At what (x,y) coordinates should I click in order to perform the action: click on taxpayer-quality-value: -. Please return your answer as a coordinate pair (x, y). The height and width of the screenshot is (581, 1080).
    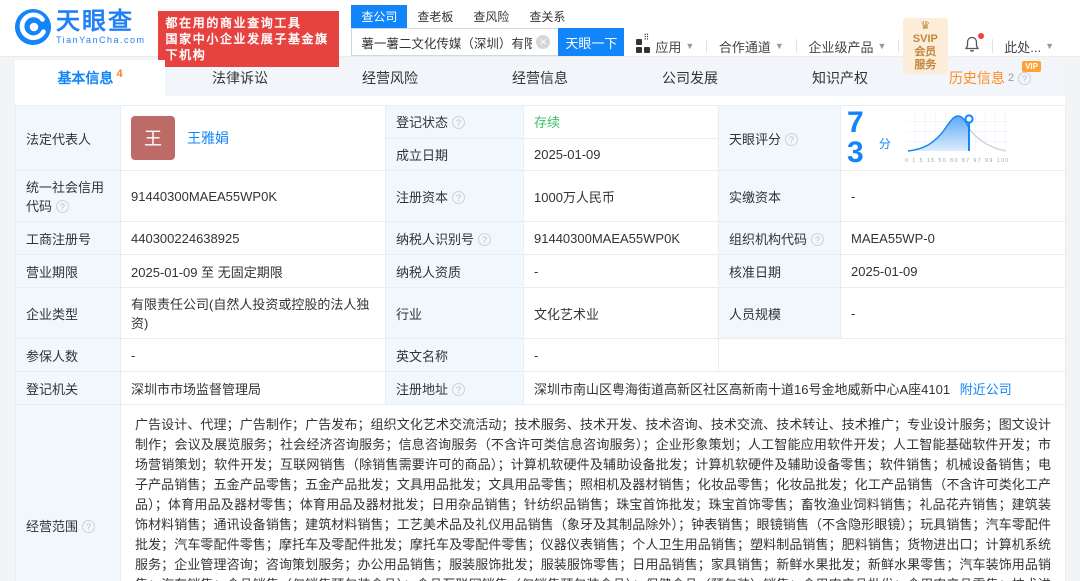
    Looking at the image, I should click on (621, 271).